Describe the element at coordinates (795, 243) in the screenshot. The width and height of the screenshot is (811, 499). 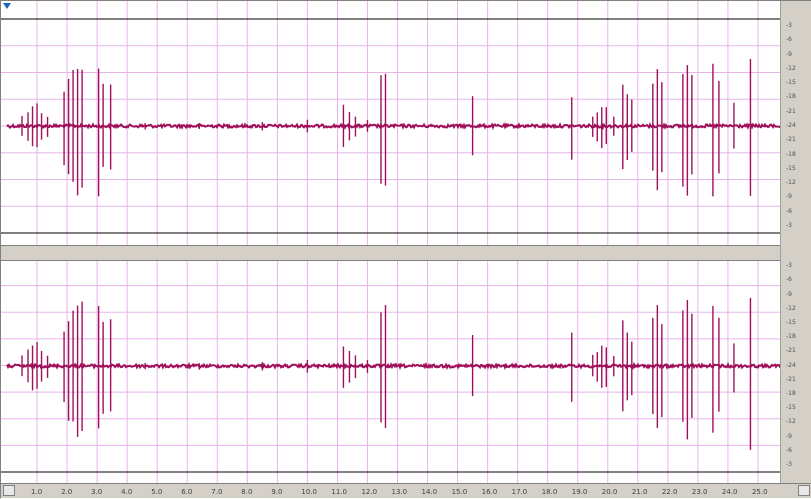
I see `amplitude-ruler` at that location.